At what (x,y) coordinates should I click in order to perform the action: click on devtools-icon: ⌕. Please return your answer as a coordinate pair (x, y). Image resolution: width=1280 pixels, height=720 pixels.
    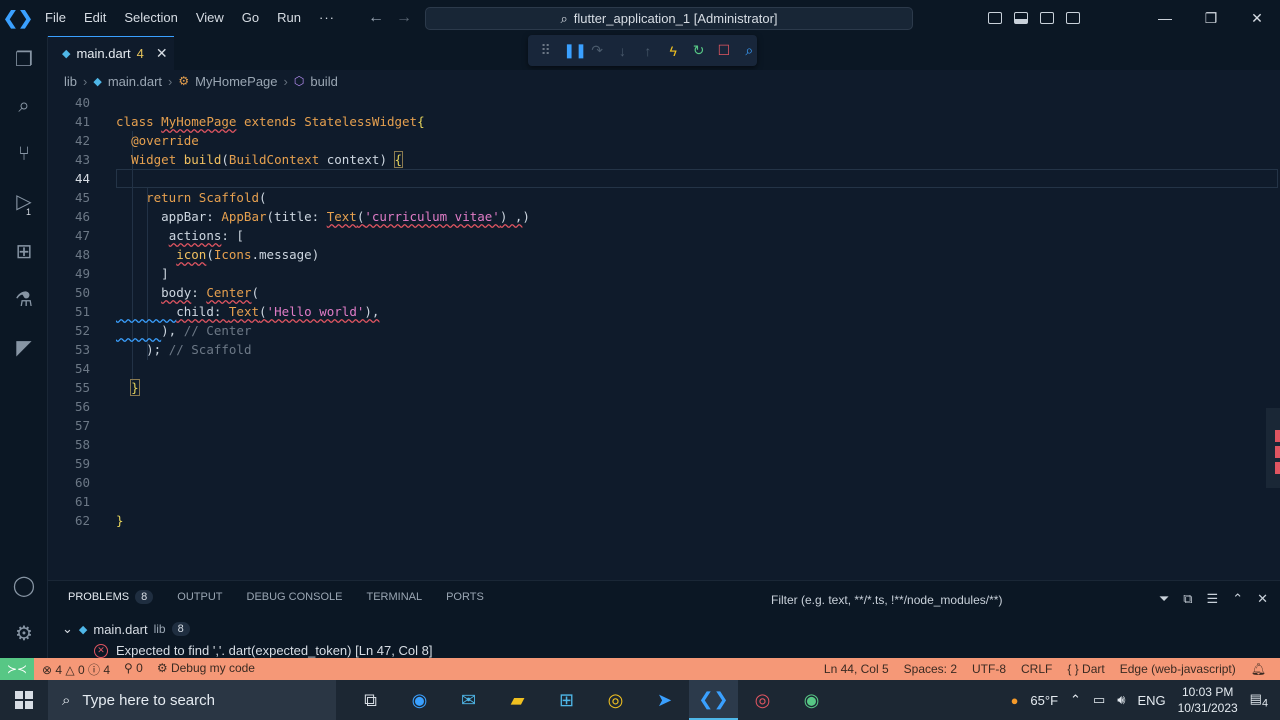
    Looking at the image, I should click on (749, 50).